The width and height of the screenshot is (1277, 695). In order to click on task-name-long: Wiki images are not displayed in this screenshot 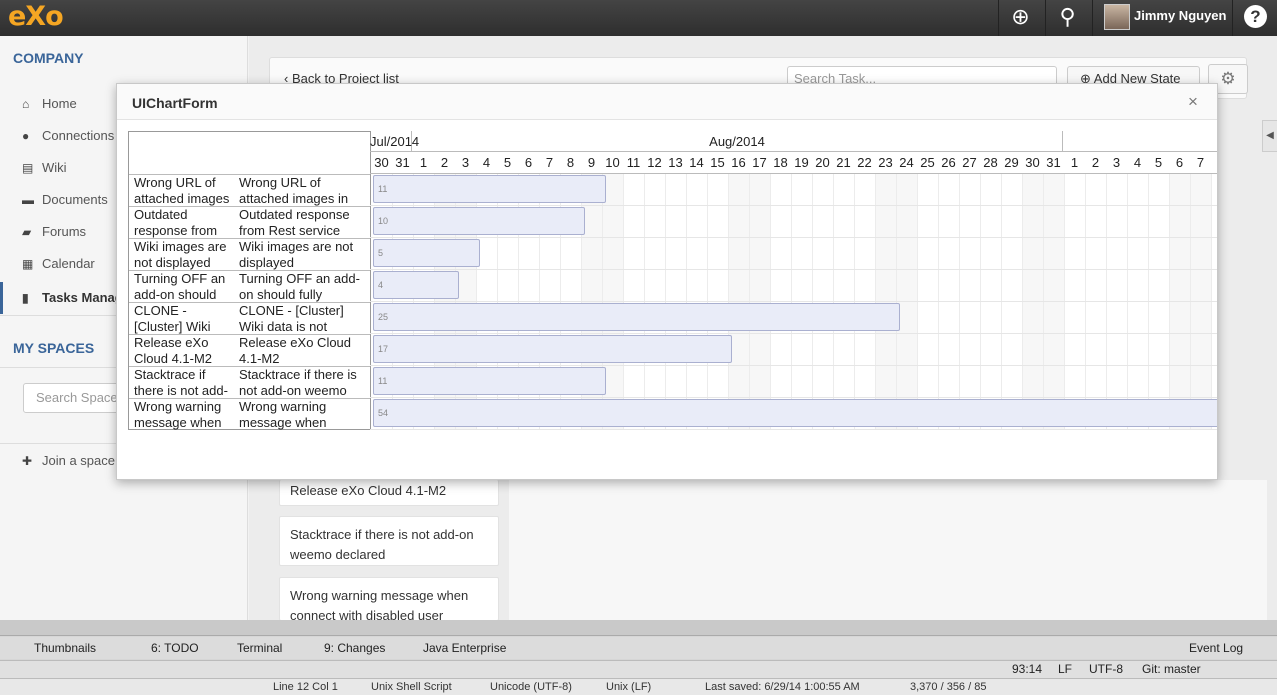, I will do `click(296, 254)`.